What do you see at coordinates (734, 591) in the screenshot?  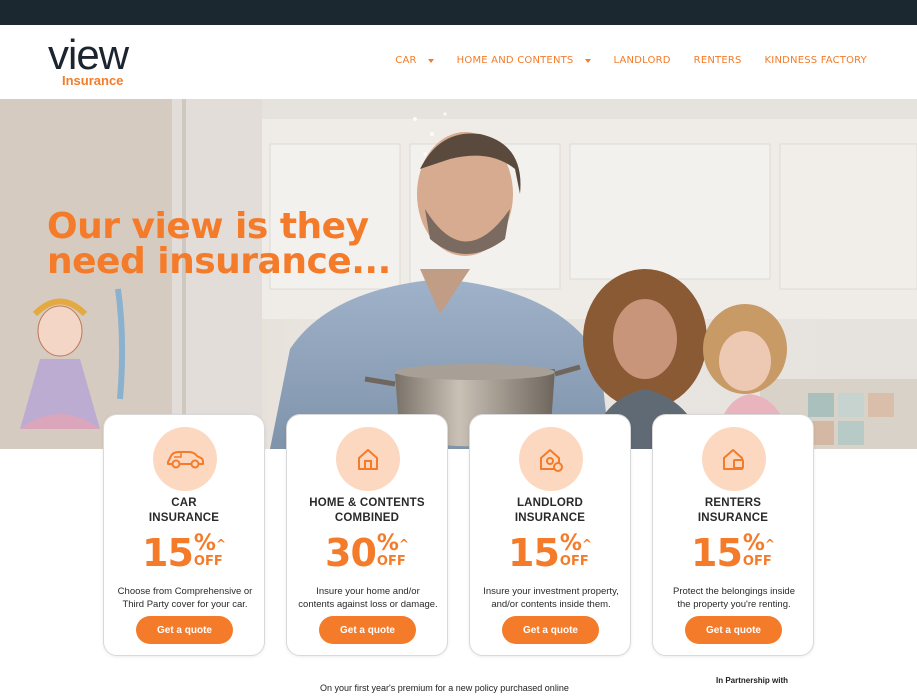 I see `card-desc-line1: Protect the belongings inside` at bounding box center [734, 591].